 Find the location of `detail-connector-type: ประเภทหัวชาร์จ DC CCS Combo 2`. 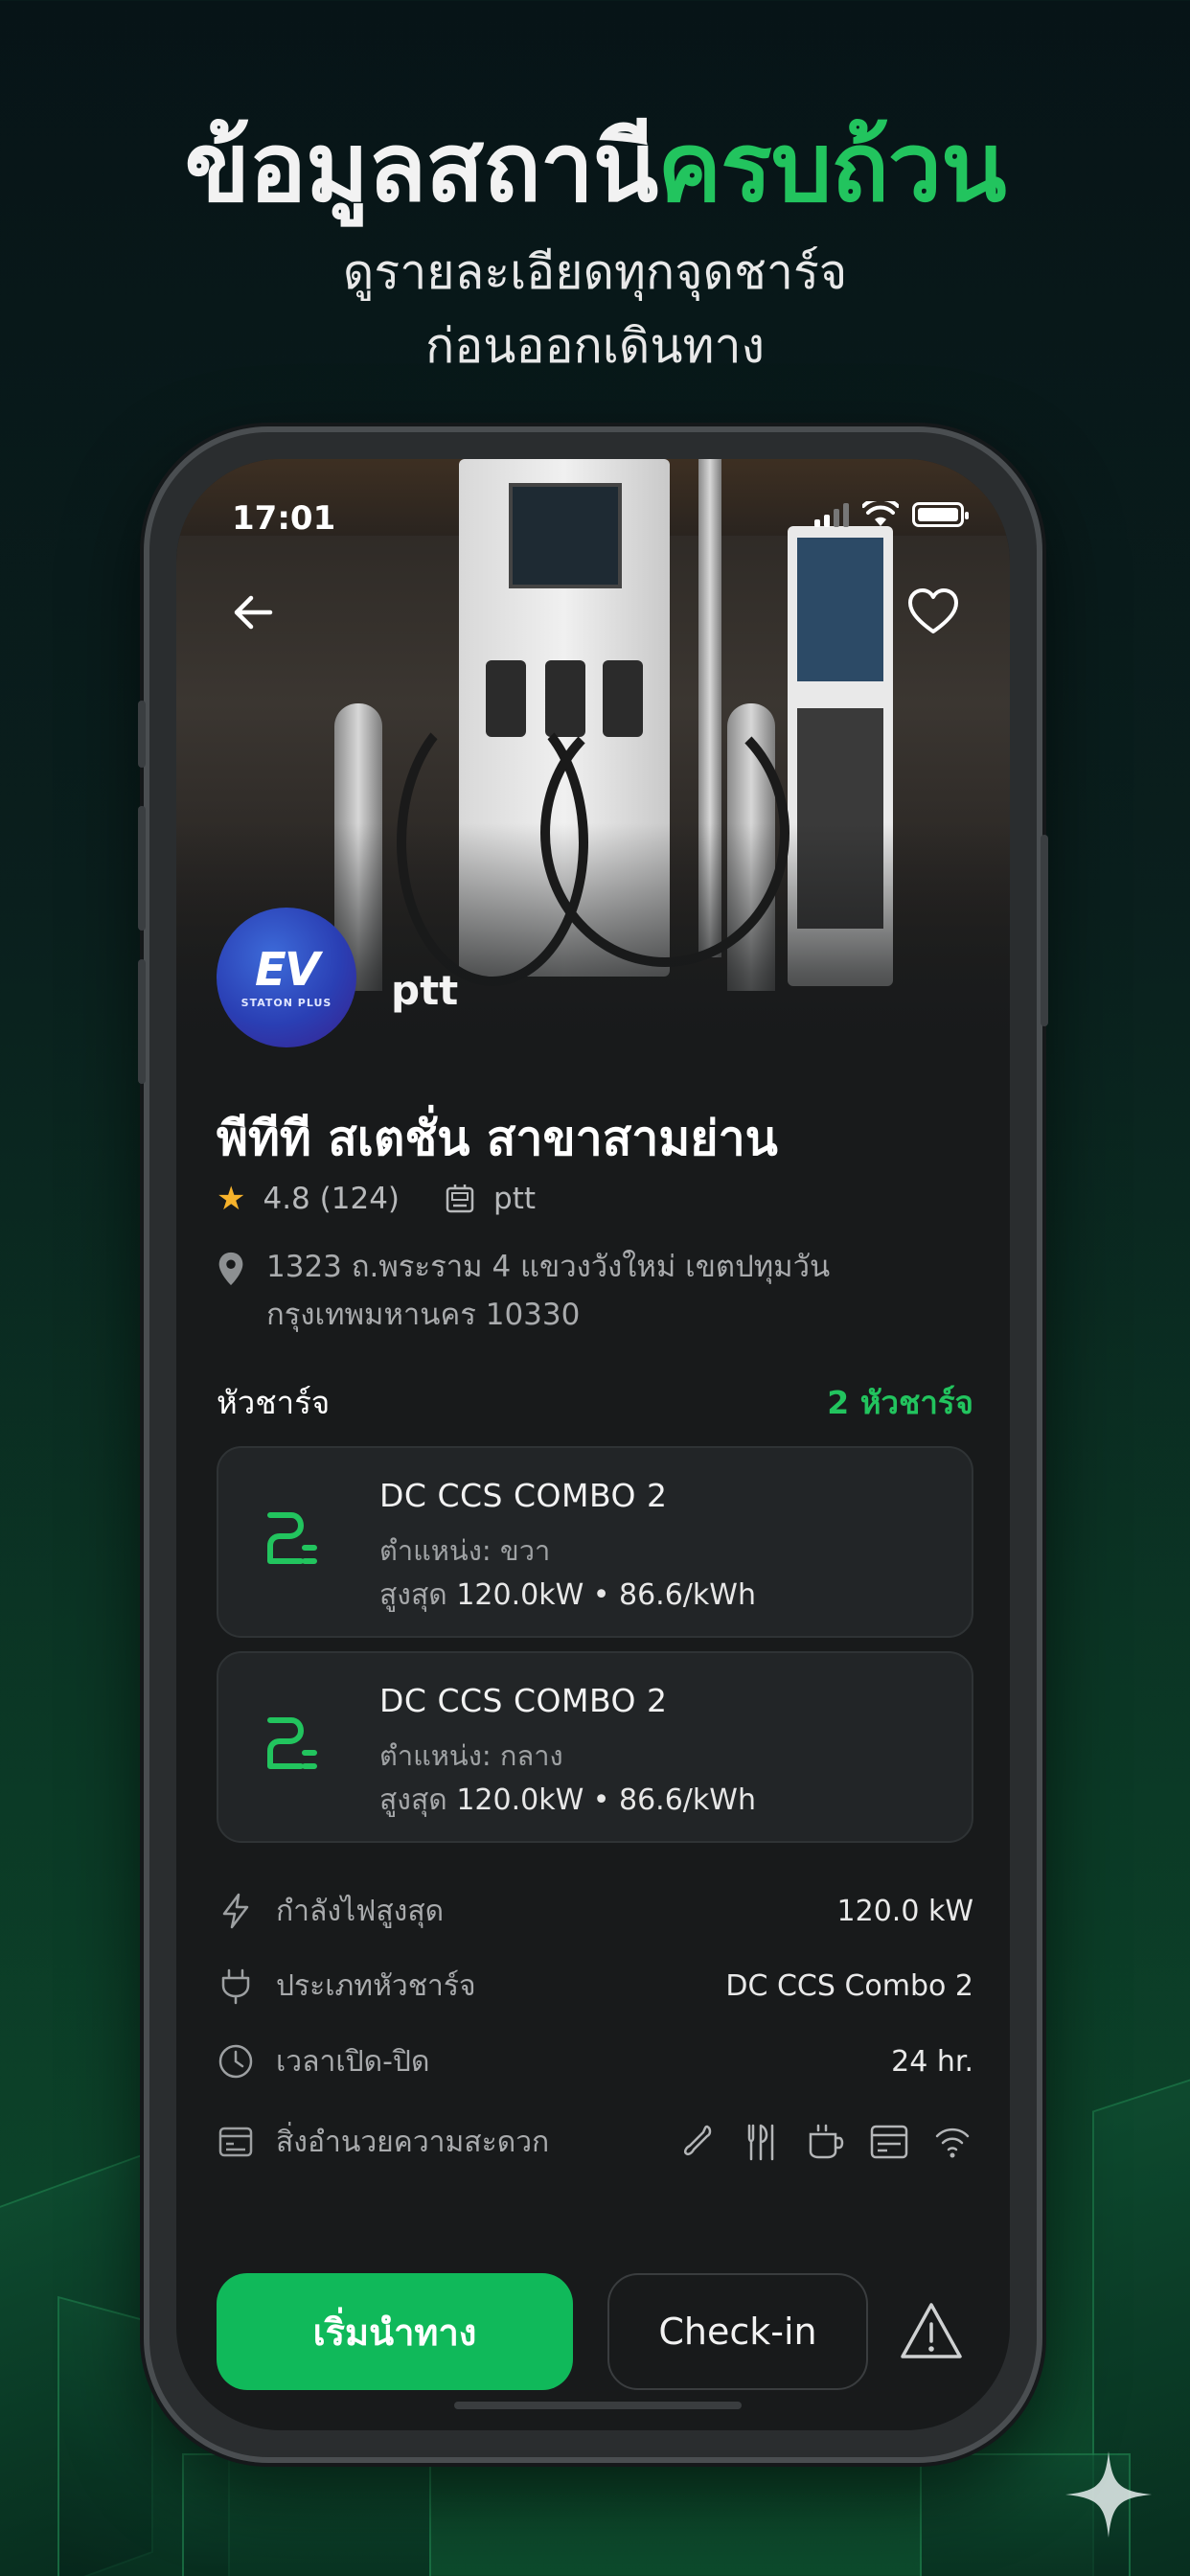

detail-connector-type: ประเภทหัวชาร์จ DC CCS Combo 2 is located at coordinates (595, 1985).